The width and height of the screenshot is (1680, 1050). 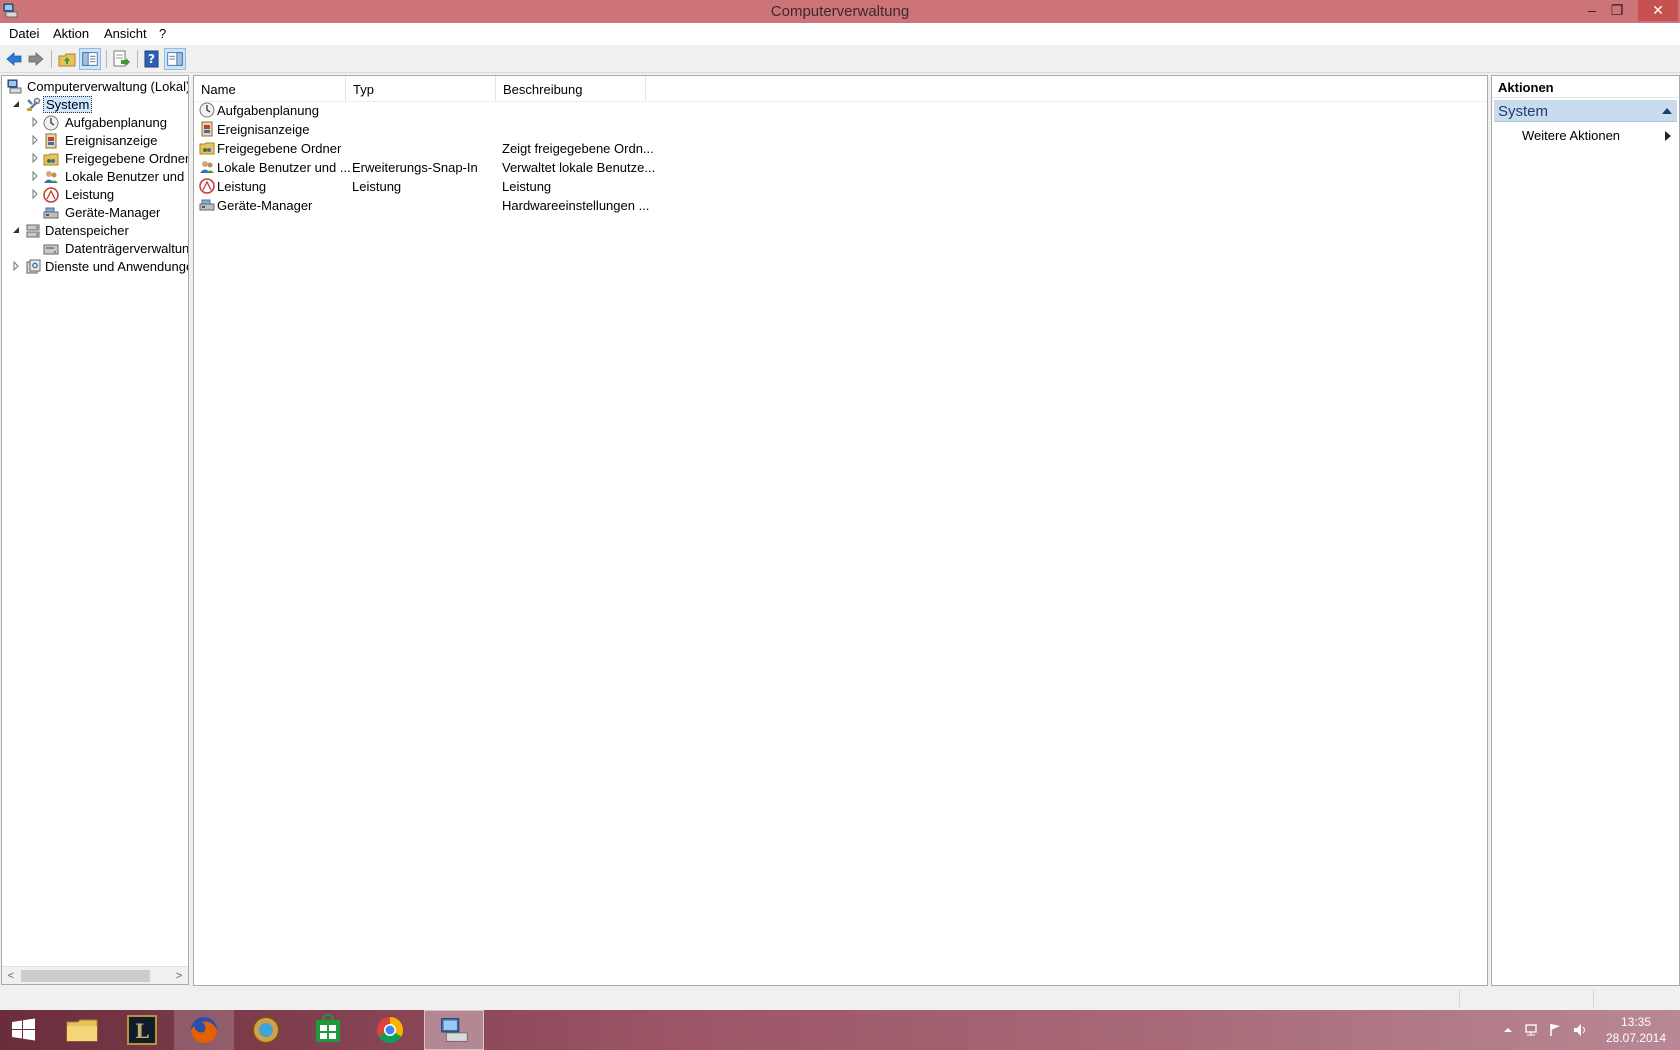 I want to click on tray-overflow-icon, so click(x=1508, y=1030).